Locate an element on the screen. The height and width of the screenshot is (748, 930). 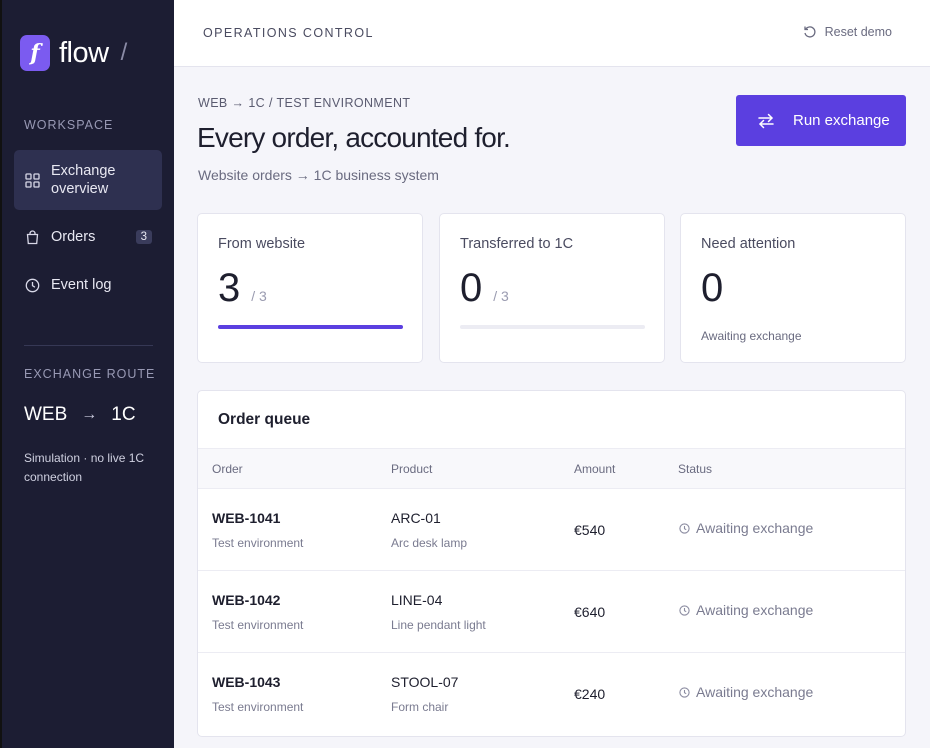
order-amount: €540 is located at coordinates (590, 530).